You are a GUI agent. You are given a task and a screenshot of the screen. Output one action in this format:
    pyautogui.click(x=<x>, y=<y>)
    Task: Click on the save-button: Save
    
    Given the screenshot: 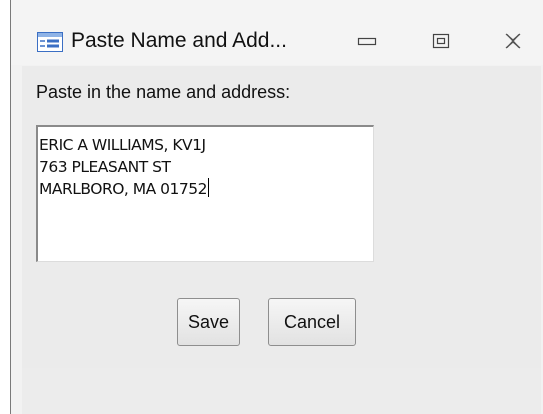 What is the action you would take?
    pyautogui.click(x=208, y=322)
    